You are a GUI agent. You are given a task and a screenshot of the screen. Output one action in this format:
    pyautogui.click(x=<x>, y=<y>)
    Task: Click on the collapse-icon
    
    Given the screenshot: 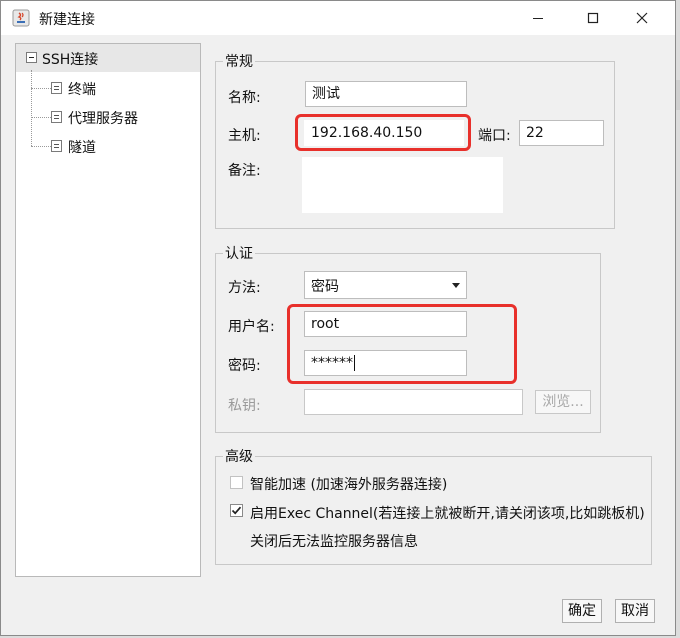 What is the action you would take?
    pyautogui.click(x=31, y=57)
    